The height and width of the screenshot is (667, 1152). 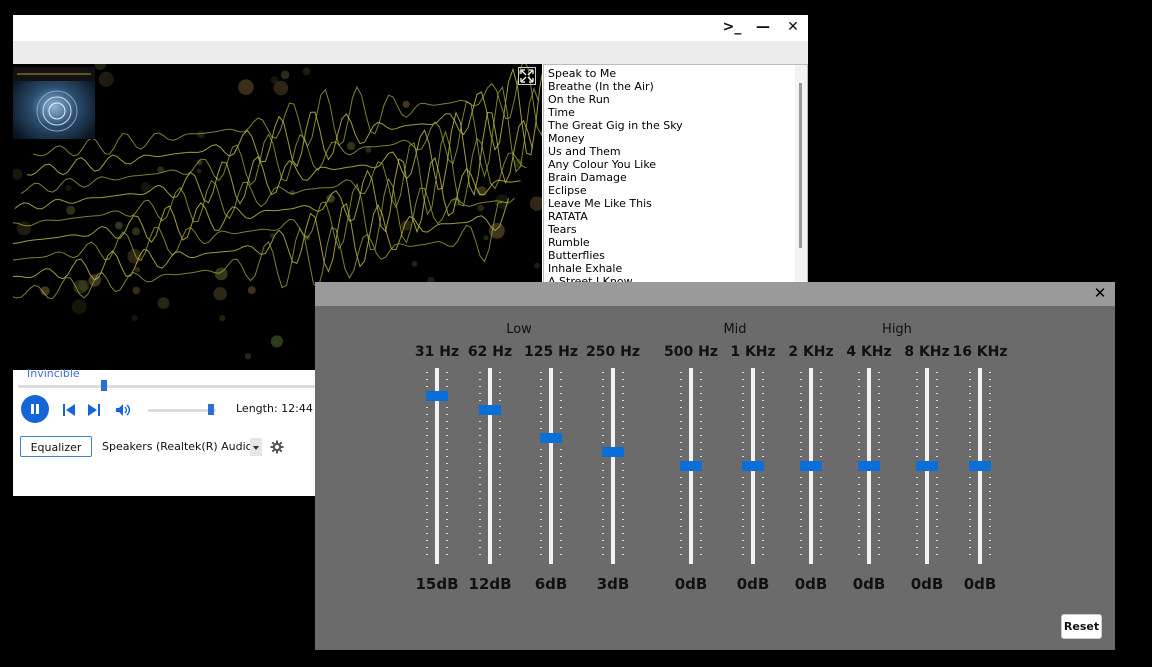 What do you see at coordinates (410, 28) in the screenshot?
I see `player-titlebar: >_ — ✕` at bounding box center [410, 28].